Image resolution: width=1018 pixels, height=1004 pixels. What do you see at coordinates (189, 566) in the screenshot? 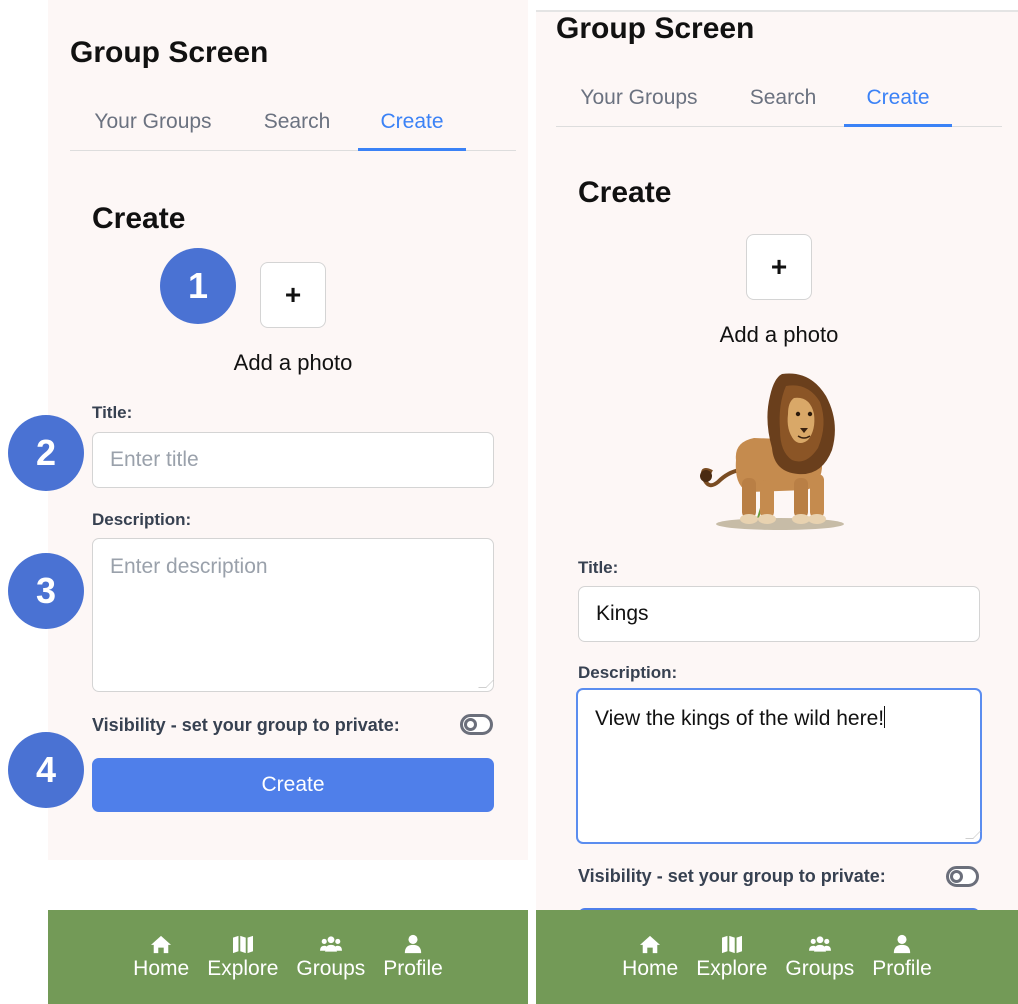
I see `description-placeholder: Enter description` at bounding box center [189, 566].